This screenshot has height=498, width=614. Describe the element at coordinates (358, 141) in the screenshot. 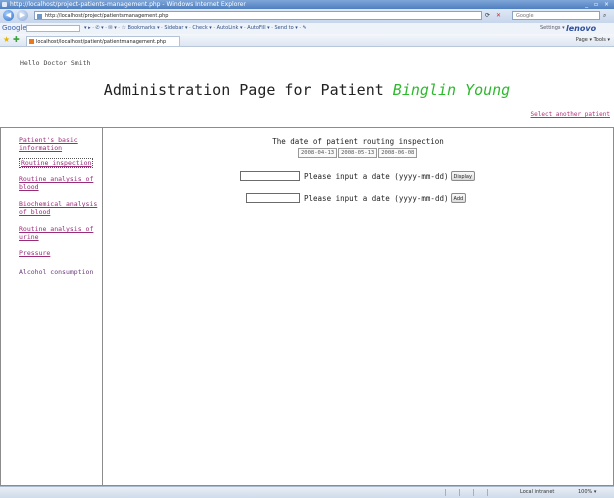

I see `inspection-dates-heading: The date of patient routing inspection` at that location.